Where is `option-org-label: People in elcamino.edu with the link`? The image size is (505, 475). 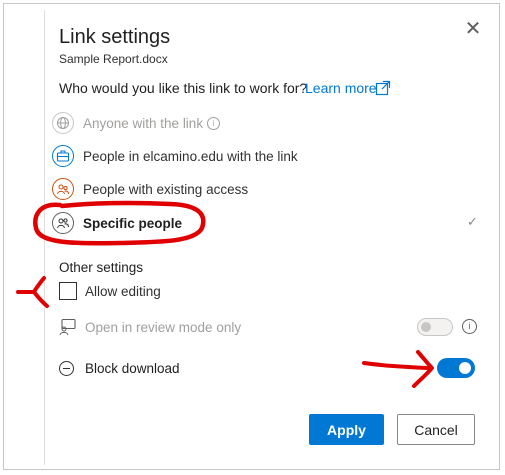 option-org-label: People in elcamino.edu with the link is located at coordinates (190, 156).